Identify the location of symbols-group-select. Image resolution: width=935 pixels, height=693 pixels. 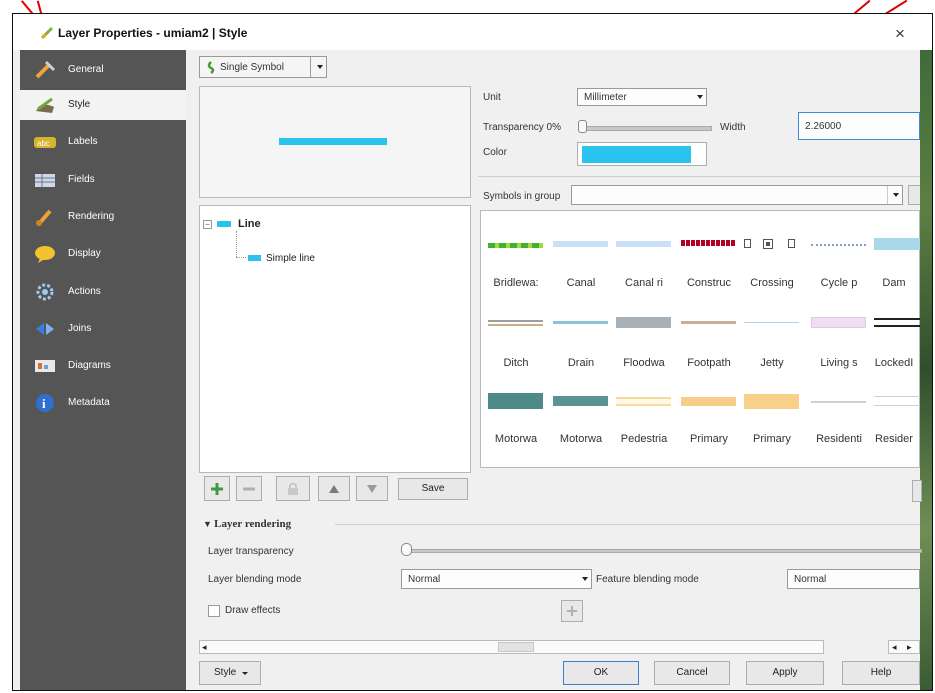
(737, 195).